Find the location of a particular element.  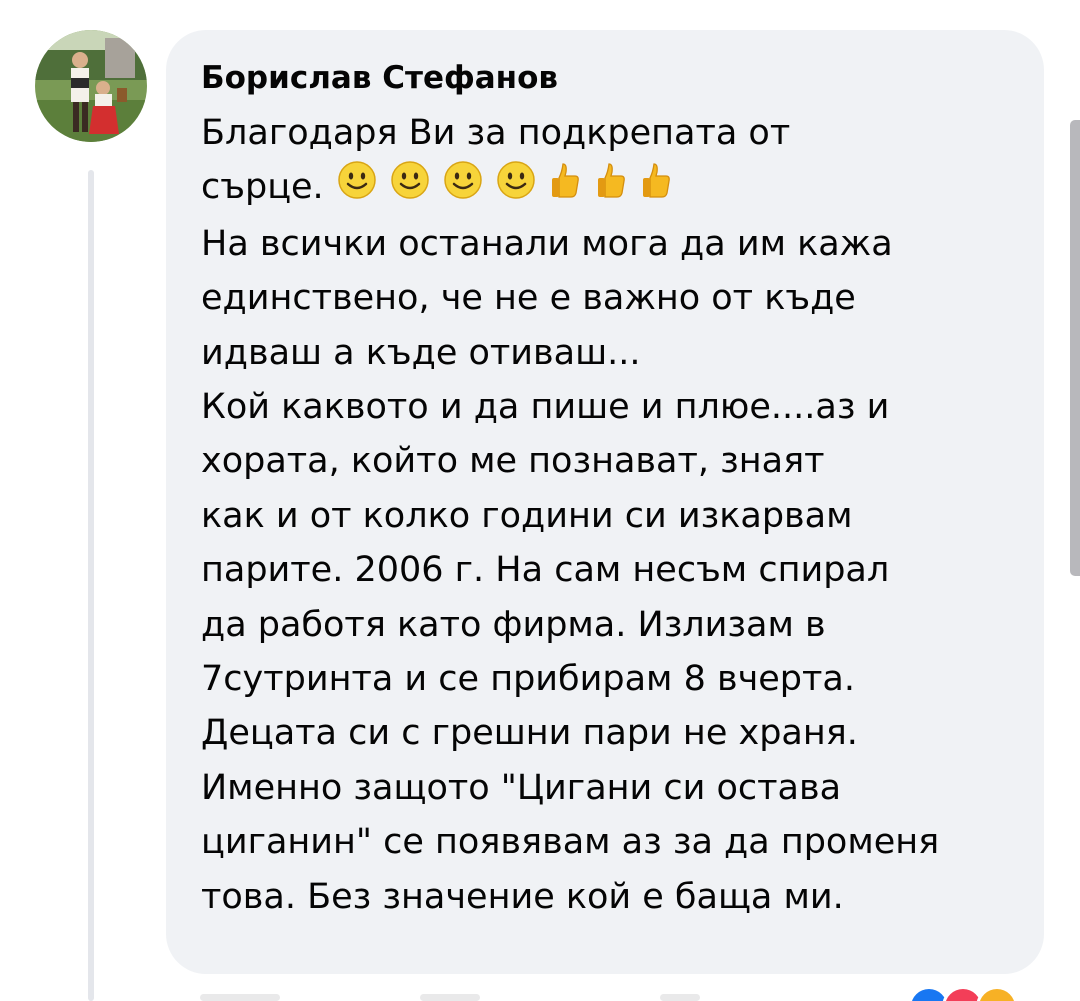

comment-line-2: сърце. is located at coordinates (610, 188).